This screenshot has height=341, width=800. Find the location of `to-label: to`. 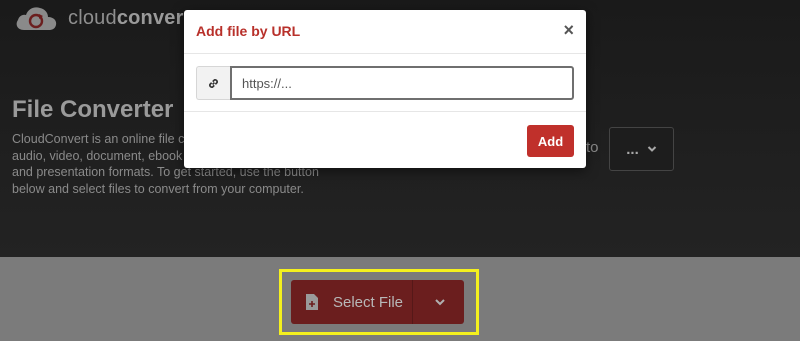

to-label: to is located at coordinates (592, 147).